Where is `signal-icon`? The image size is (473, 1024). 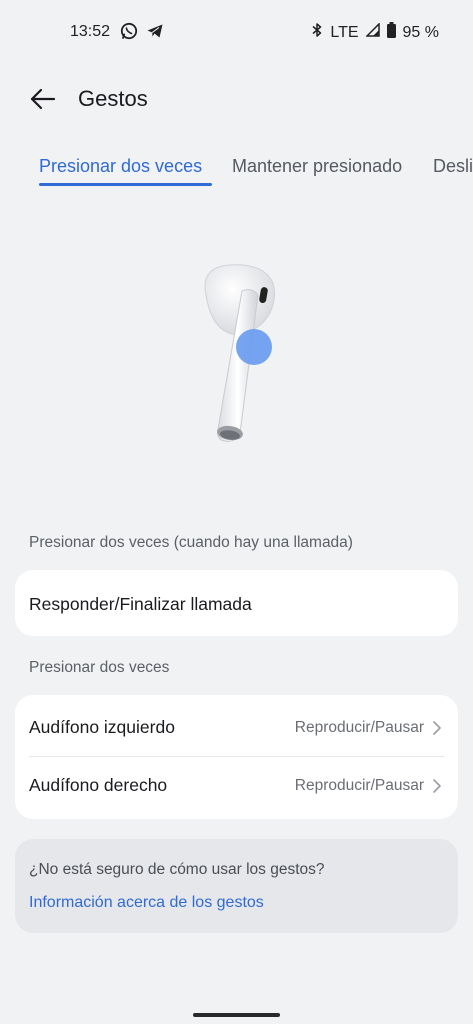
signal-icon is located at coordinates (372, 32).